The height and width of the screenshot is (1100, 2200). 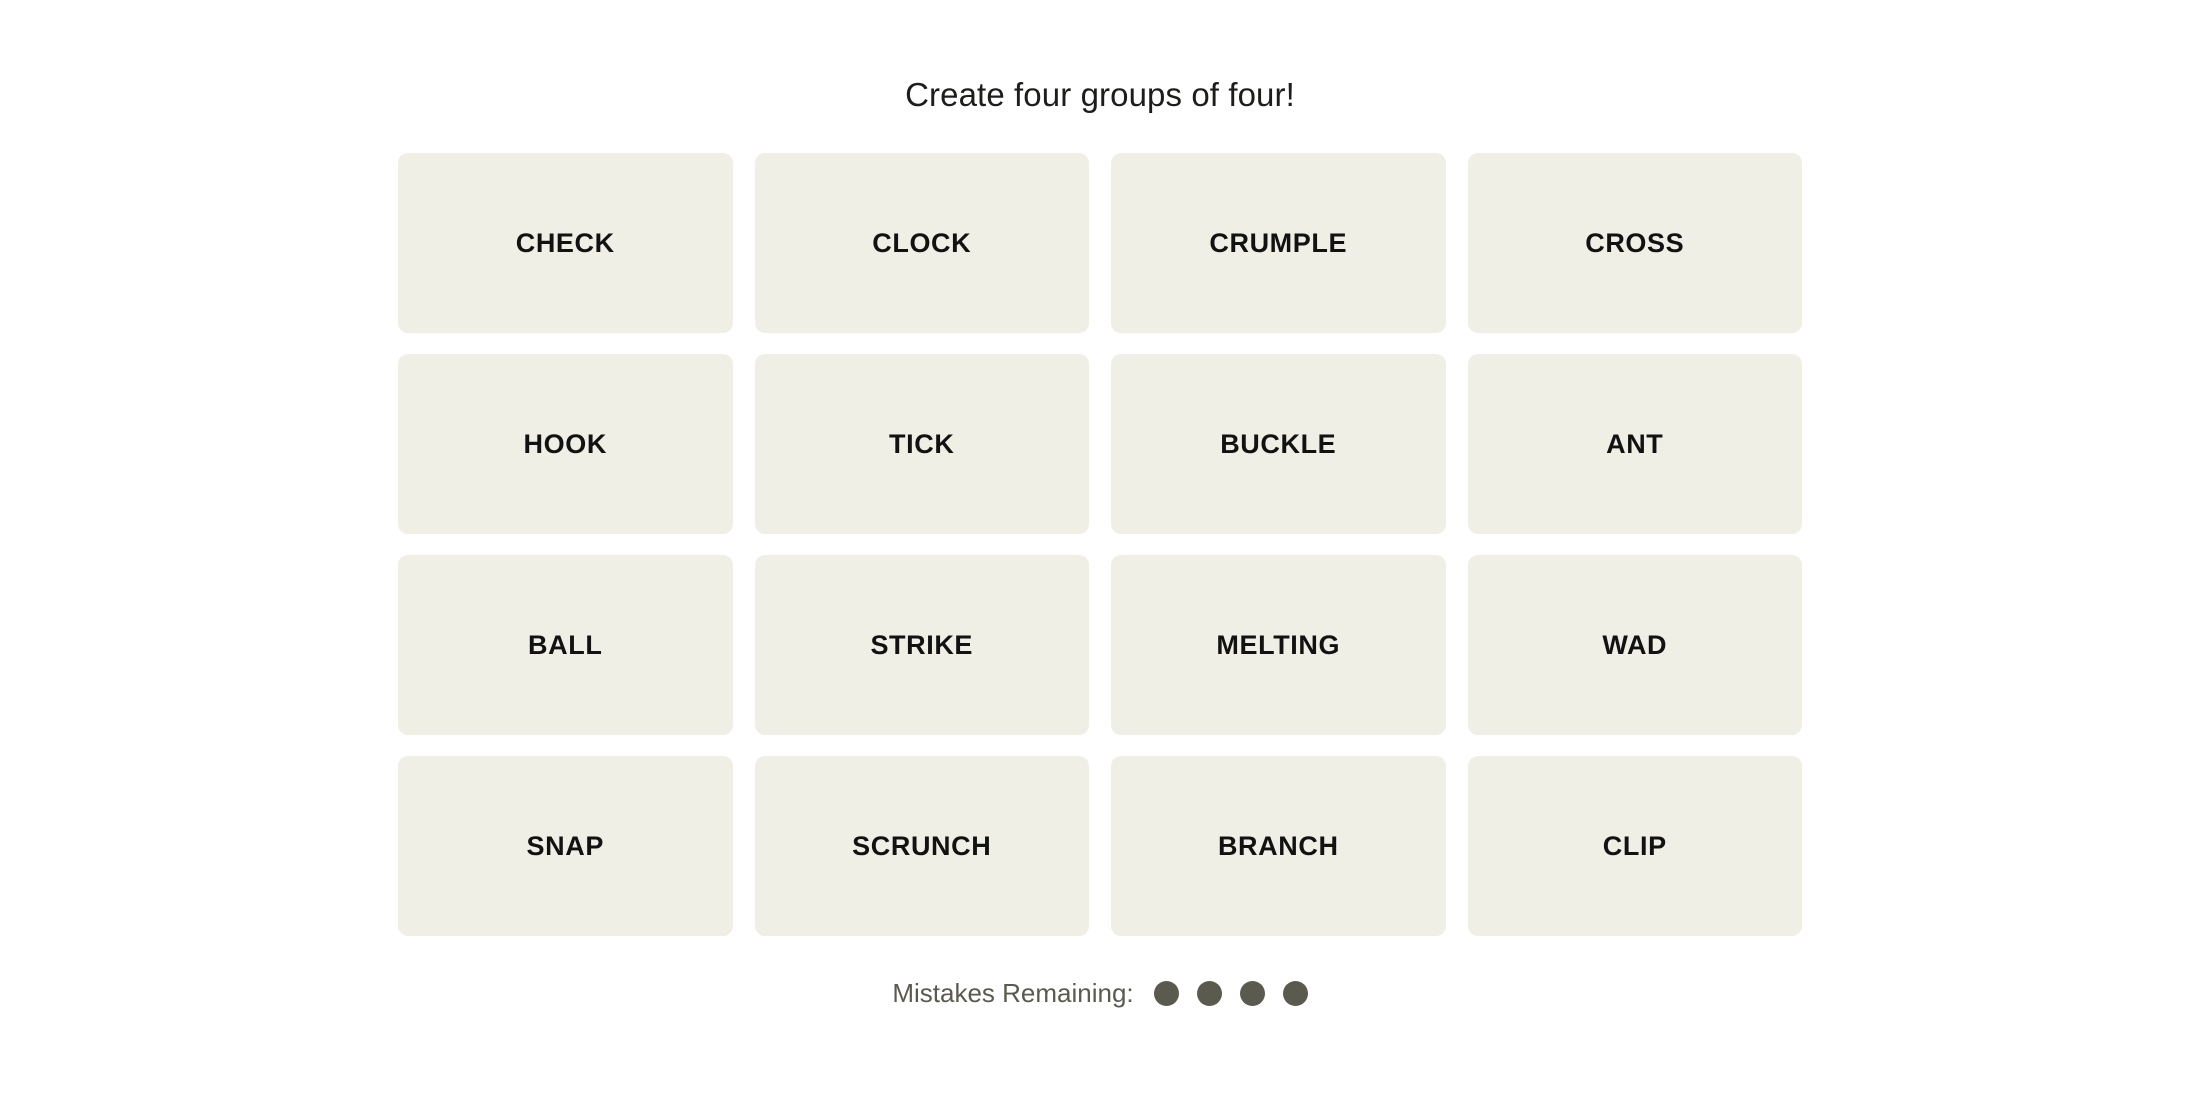 I want to click on word-tile: BRANCH, so click(x=1278, y=846).